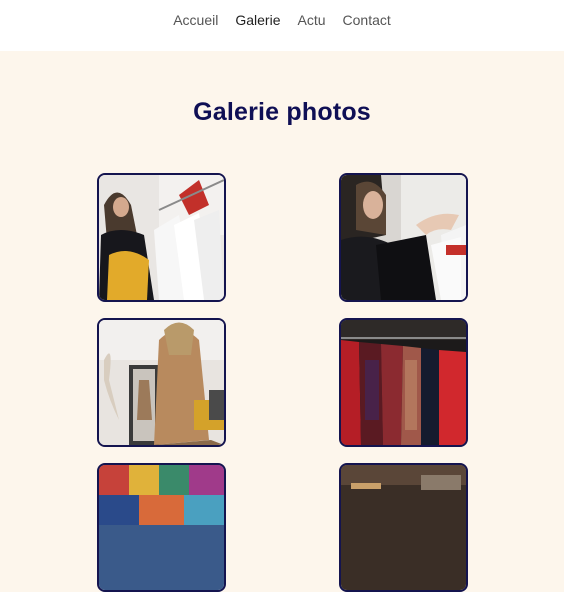 Image resolution: width=564 pixels, height=592 pixels. I want to click on photo-shop-interior-icon, so click(403, 527).